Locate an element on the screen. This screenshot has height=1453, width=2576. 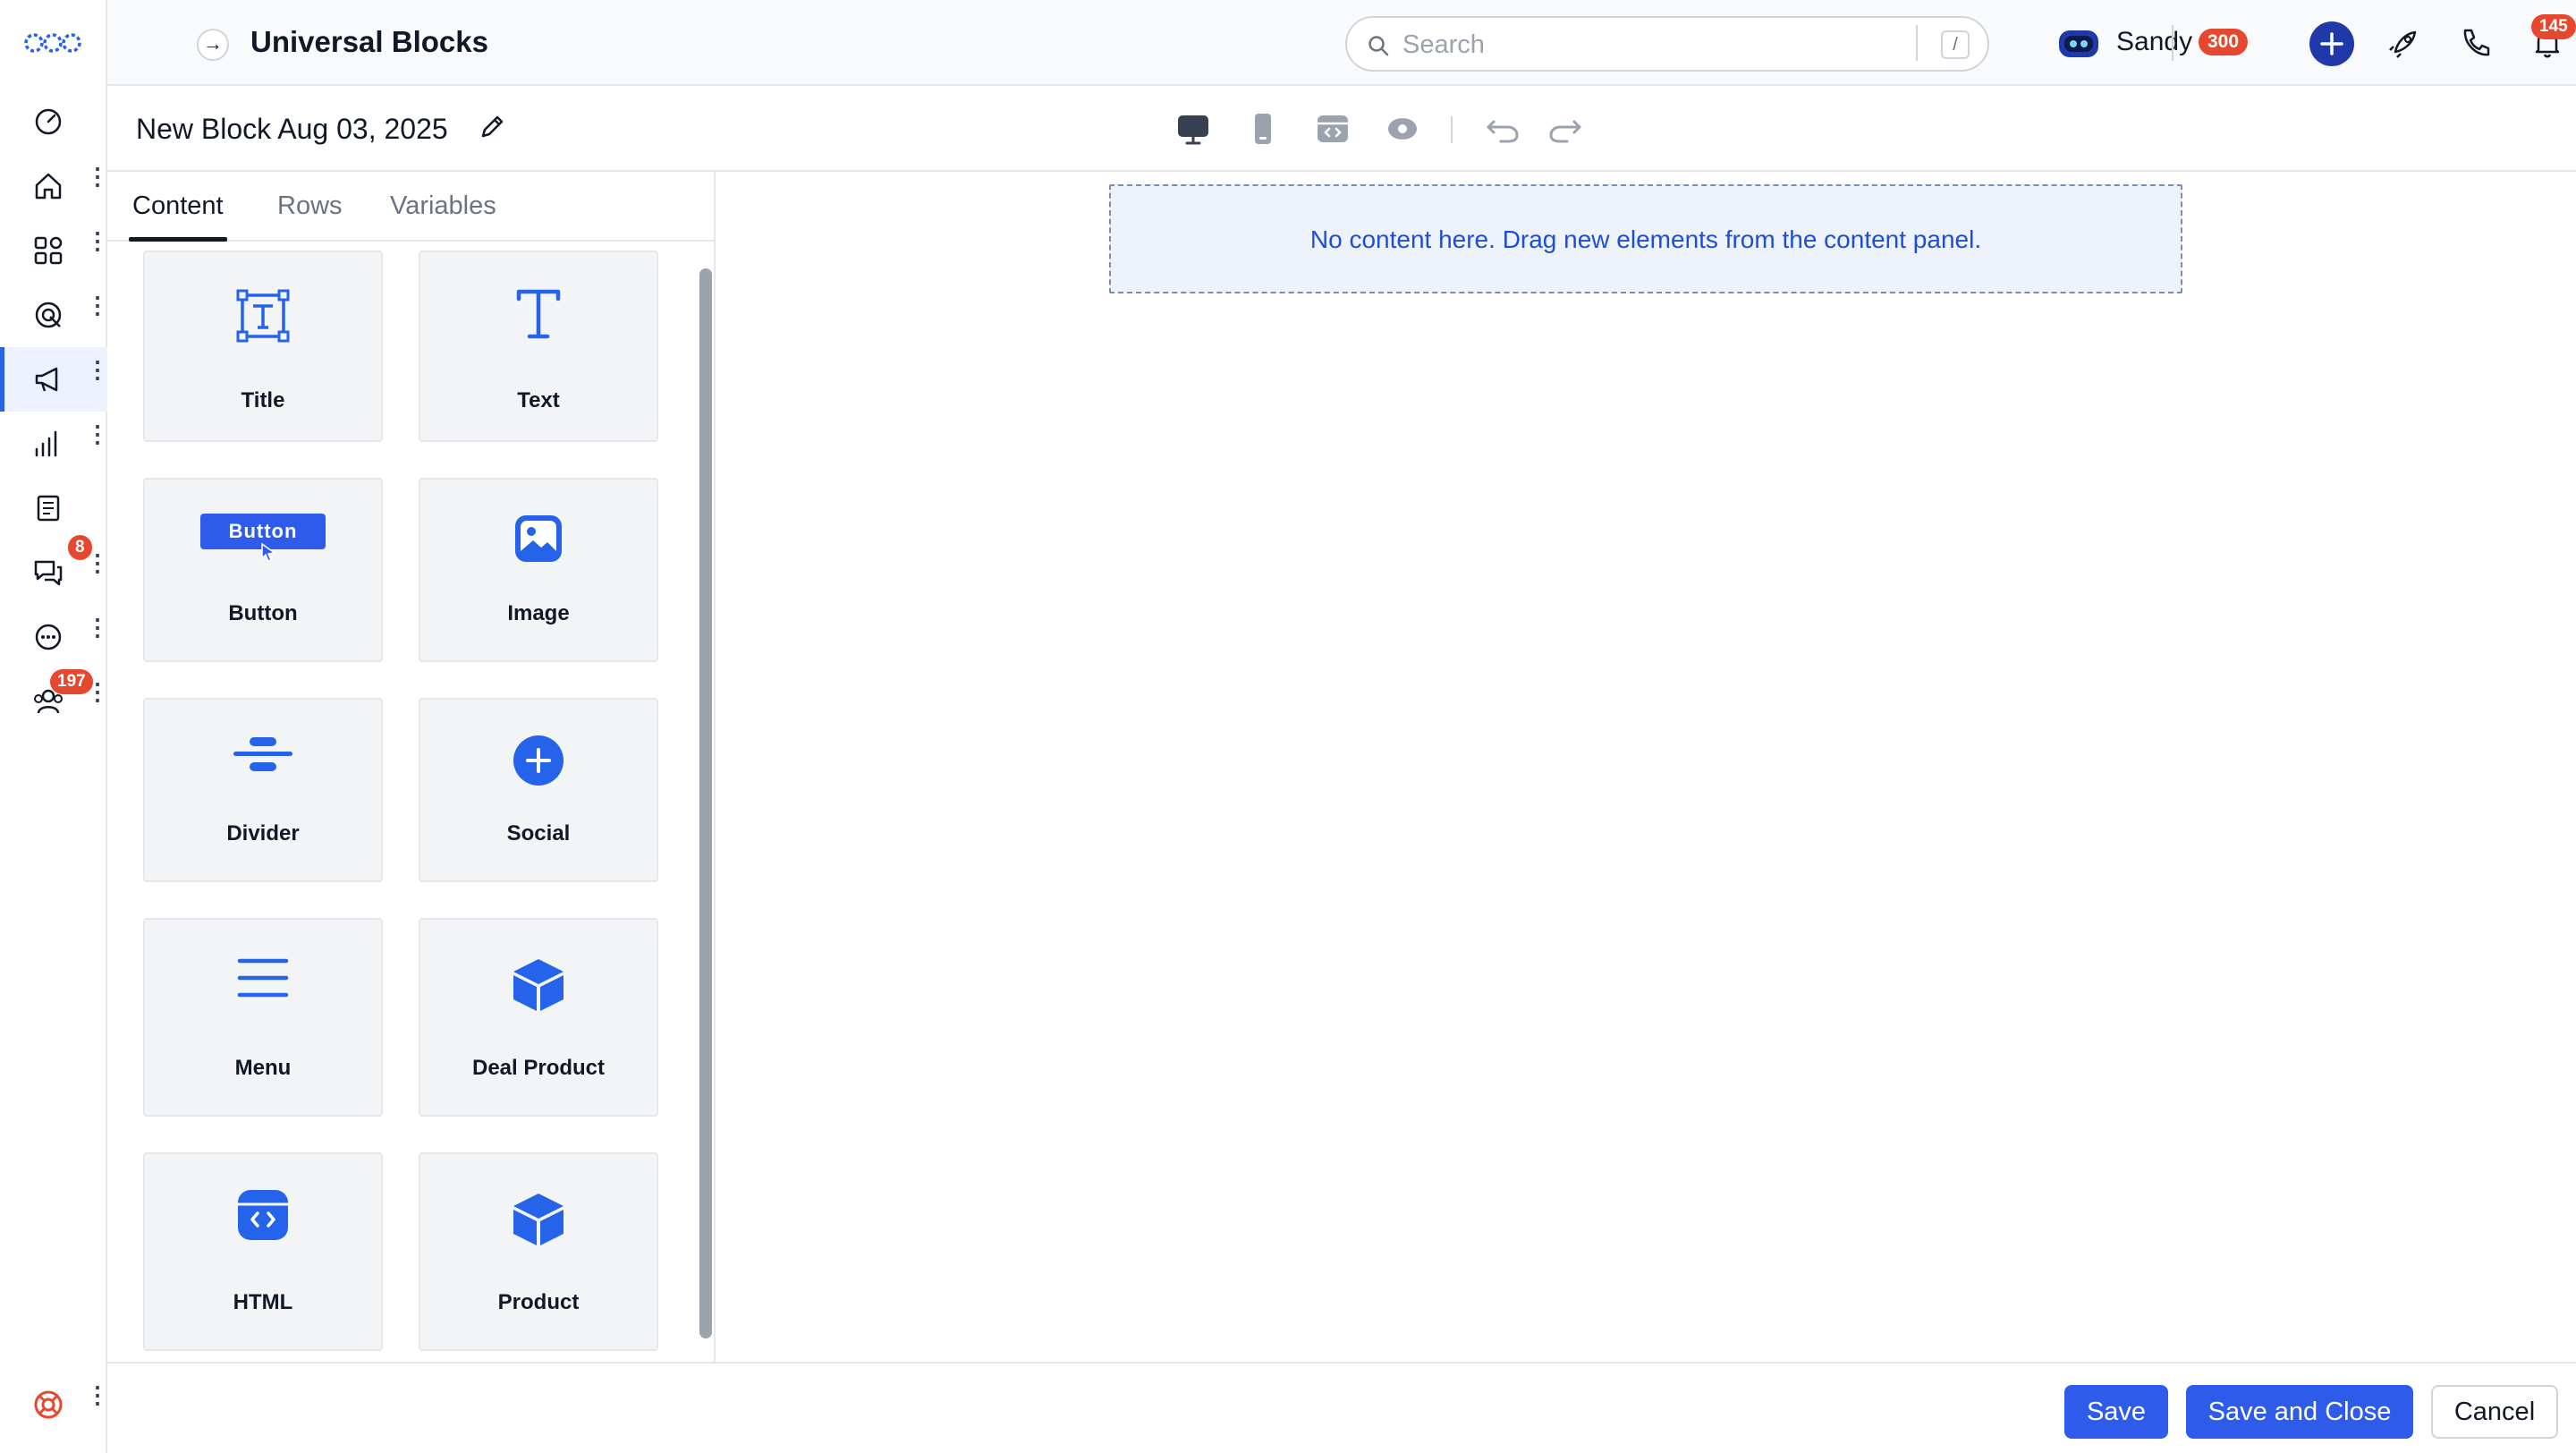
sidebar-item-home: ⋮ is located at coordinates (54, 186).